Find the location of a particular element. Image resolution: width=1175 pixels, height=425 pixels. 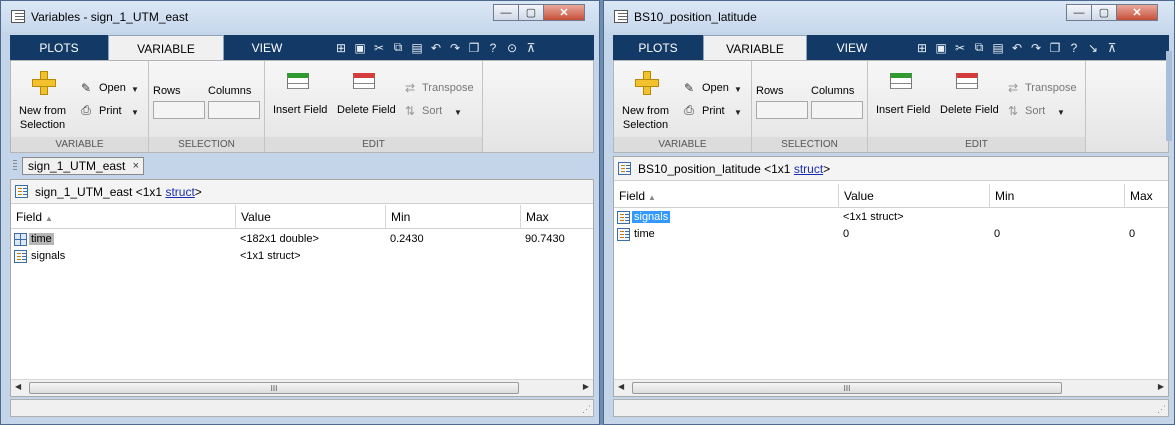

min-cell: 0.2430 is located at coordinates (407, 239).